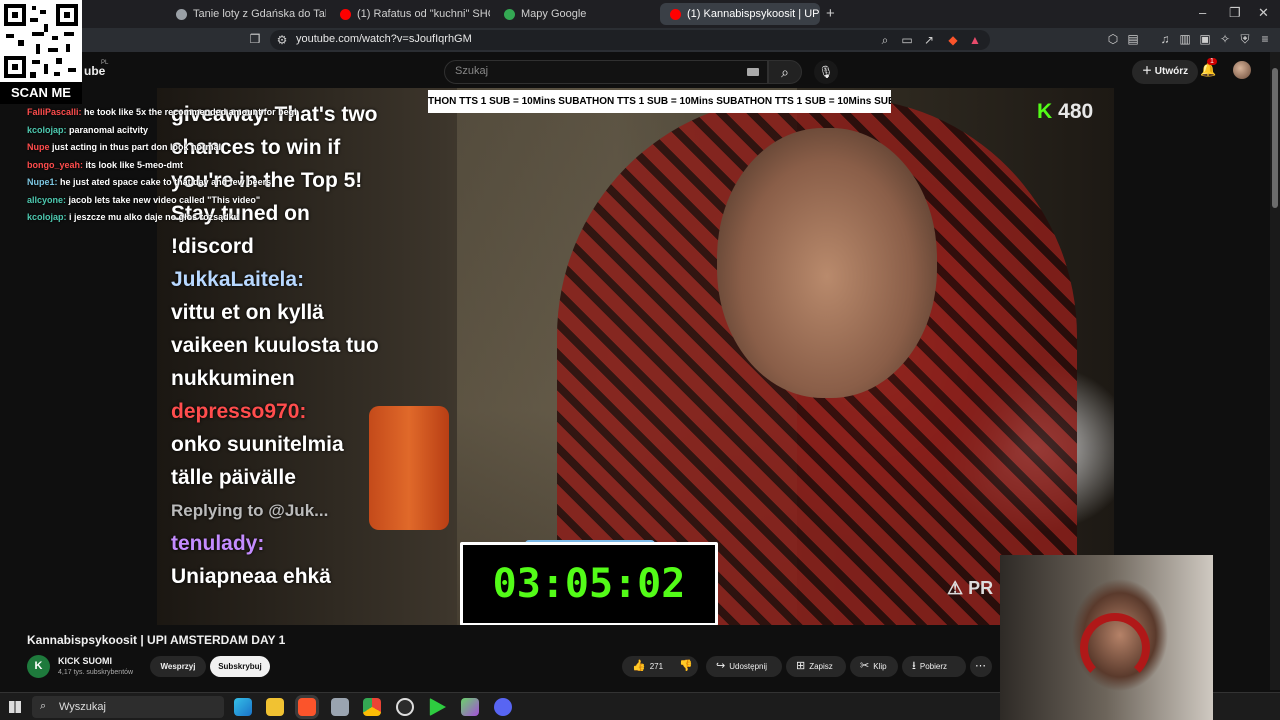  I want to click on minimize-icon: –, so click(1202, 12).